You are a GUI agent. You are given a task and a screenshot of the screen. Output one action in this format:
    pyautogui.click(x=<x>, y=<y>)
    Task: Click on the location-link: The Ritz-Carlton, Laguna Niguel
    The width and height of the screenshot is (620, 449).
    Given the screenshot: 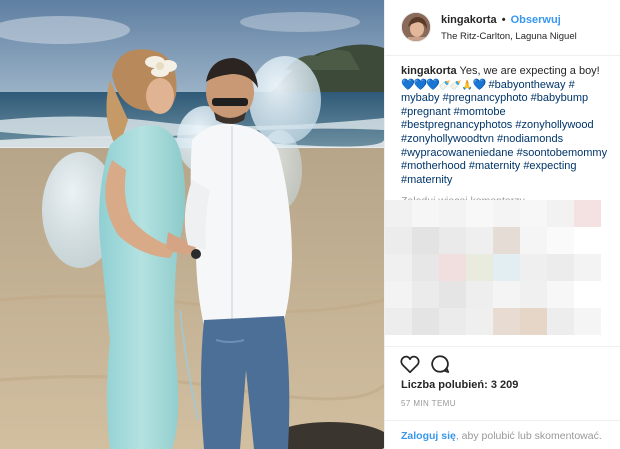 What is the action you would take?
    pyautogui.click(x=509, y=36)
    